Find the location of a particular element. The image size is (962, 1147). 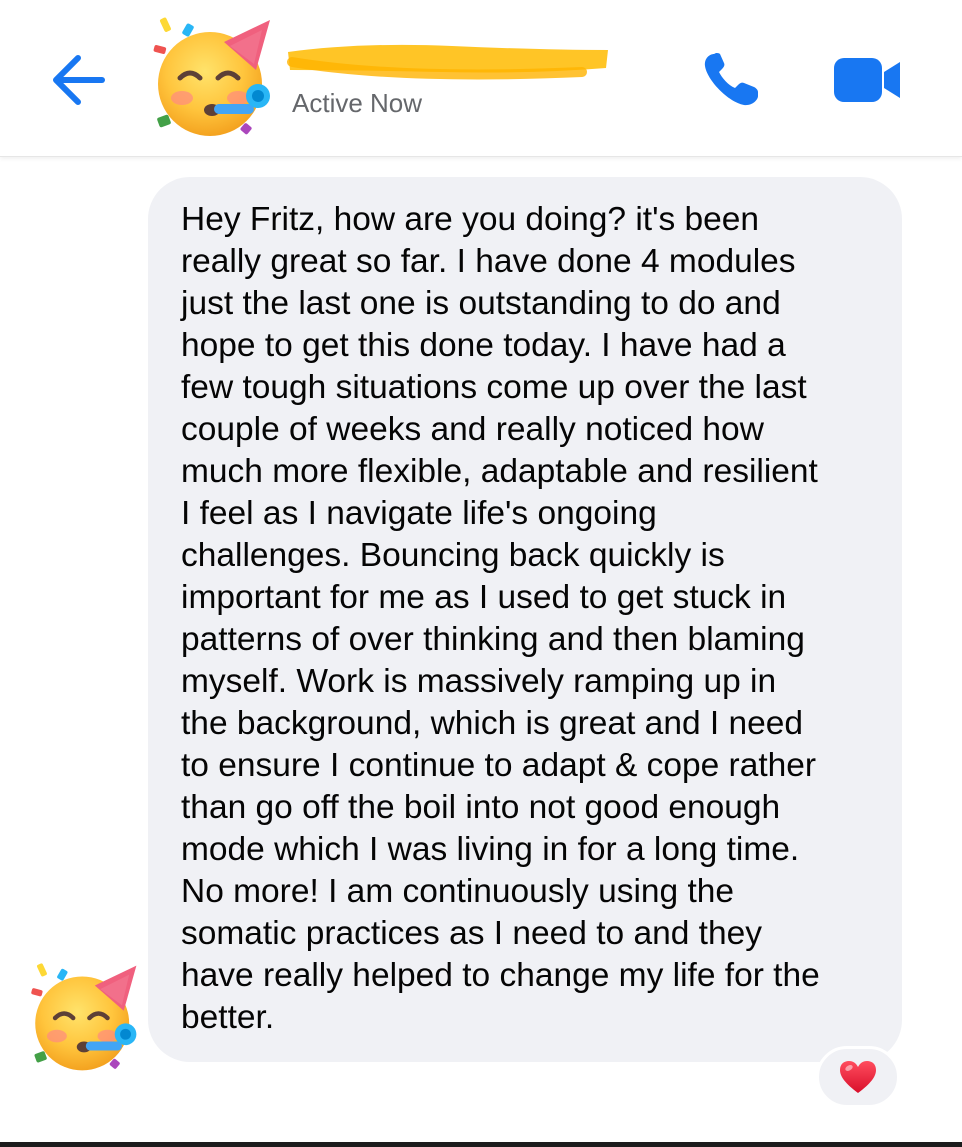

sender-avatar is located at coordinates (84, 1018).